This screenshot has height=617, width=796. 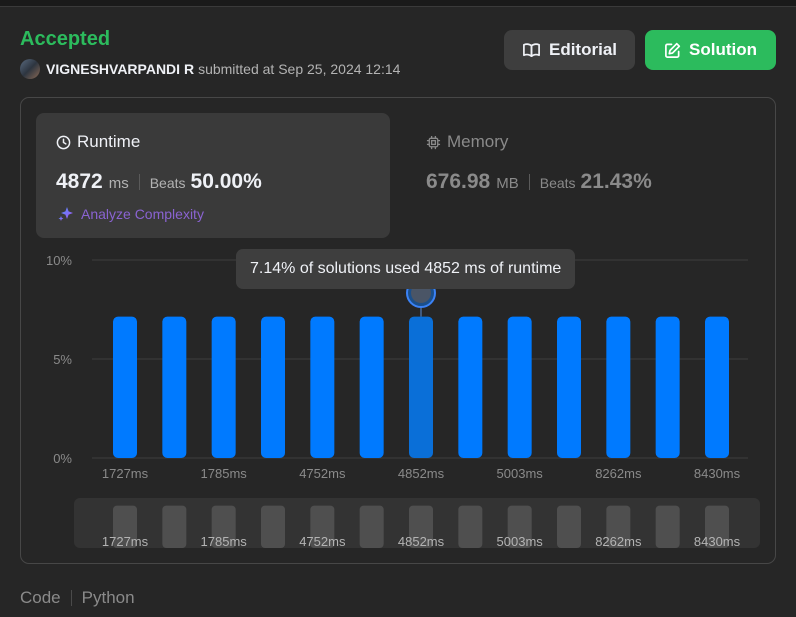 I want to click on submitted-time: submitted at Sep 25, 2024 12:14, so click(x=299, y=69).